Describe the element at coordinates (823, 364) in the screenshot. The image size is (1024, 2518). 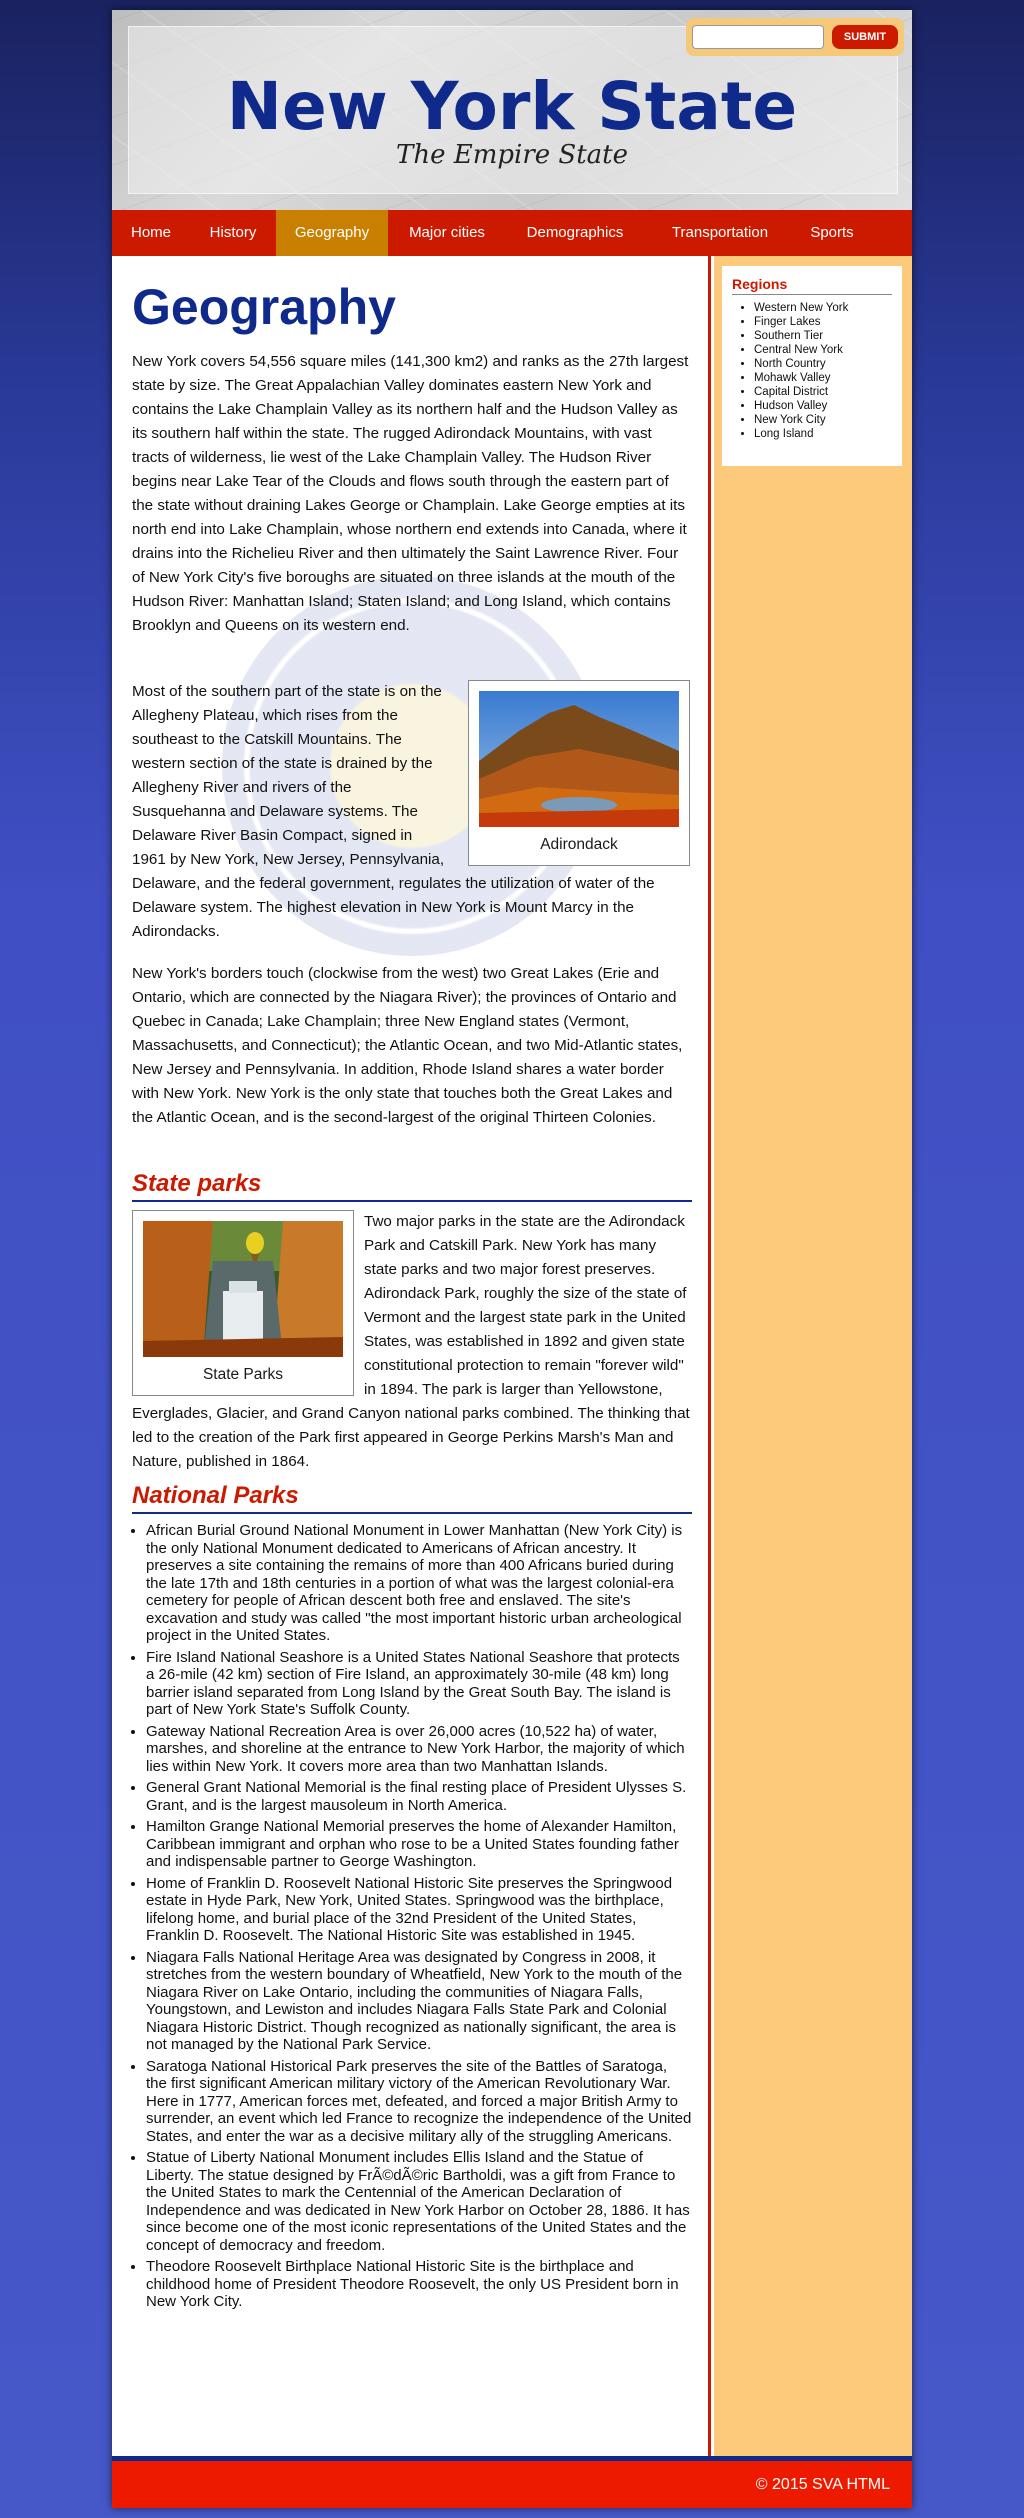
I see `region-item: North Country` at that location.